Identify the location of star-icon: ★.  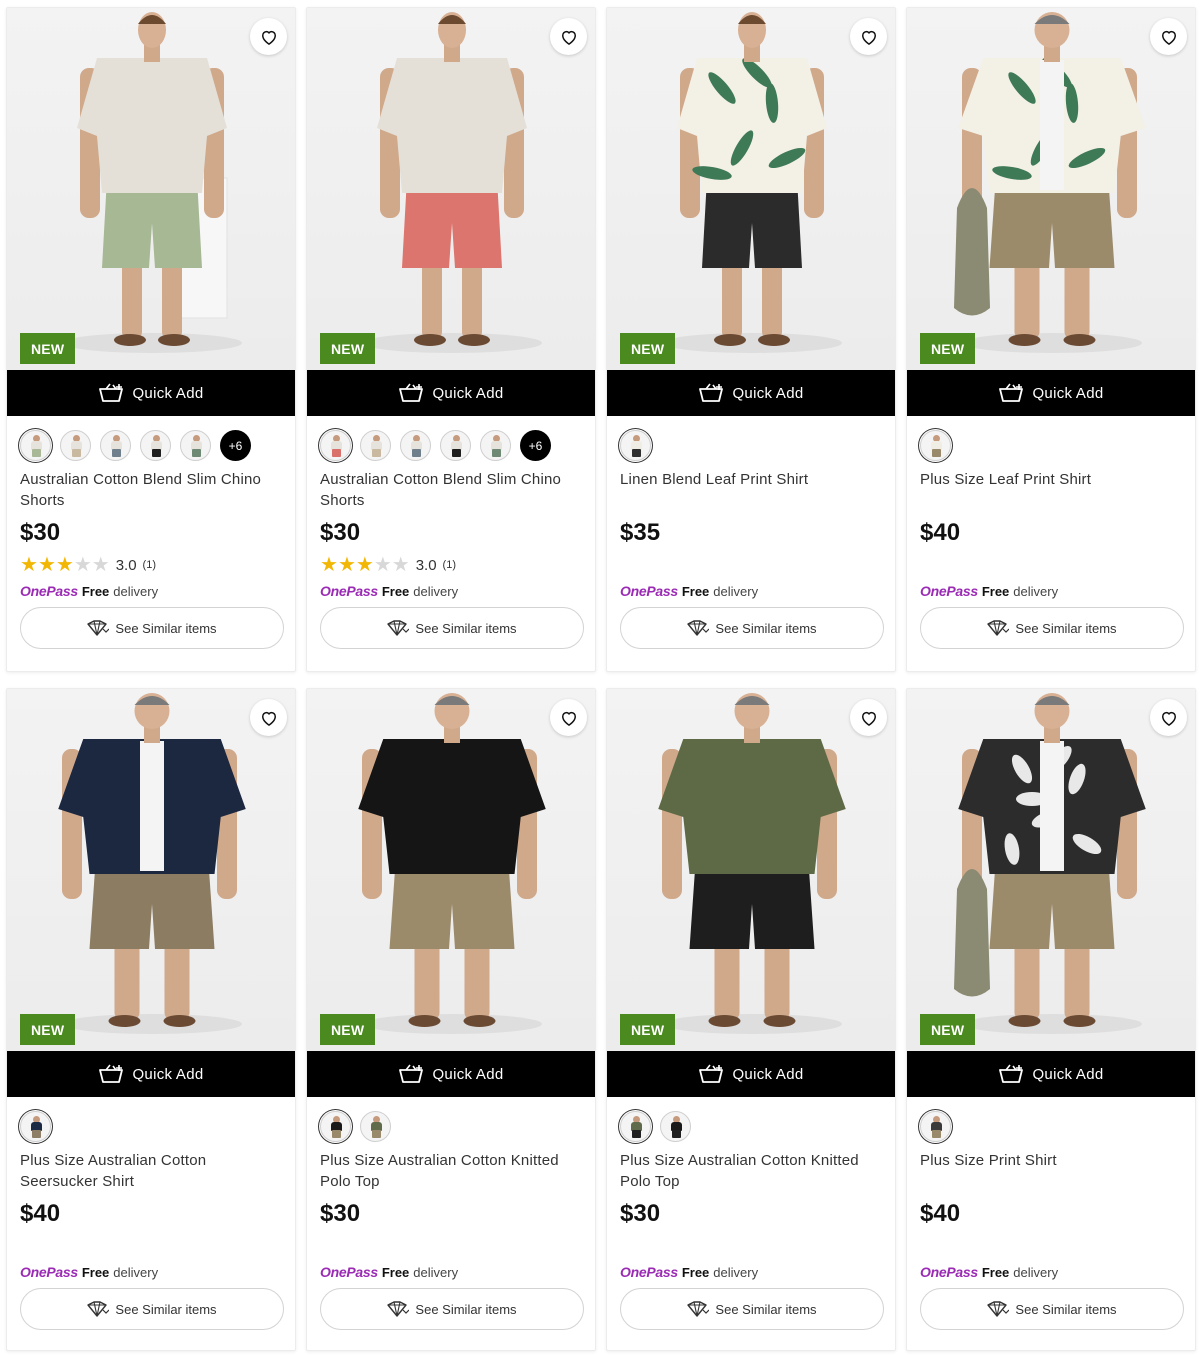
(346, 565).